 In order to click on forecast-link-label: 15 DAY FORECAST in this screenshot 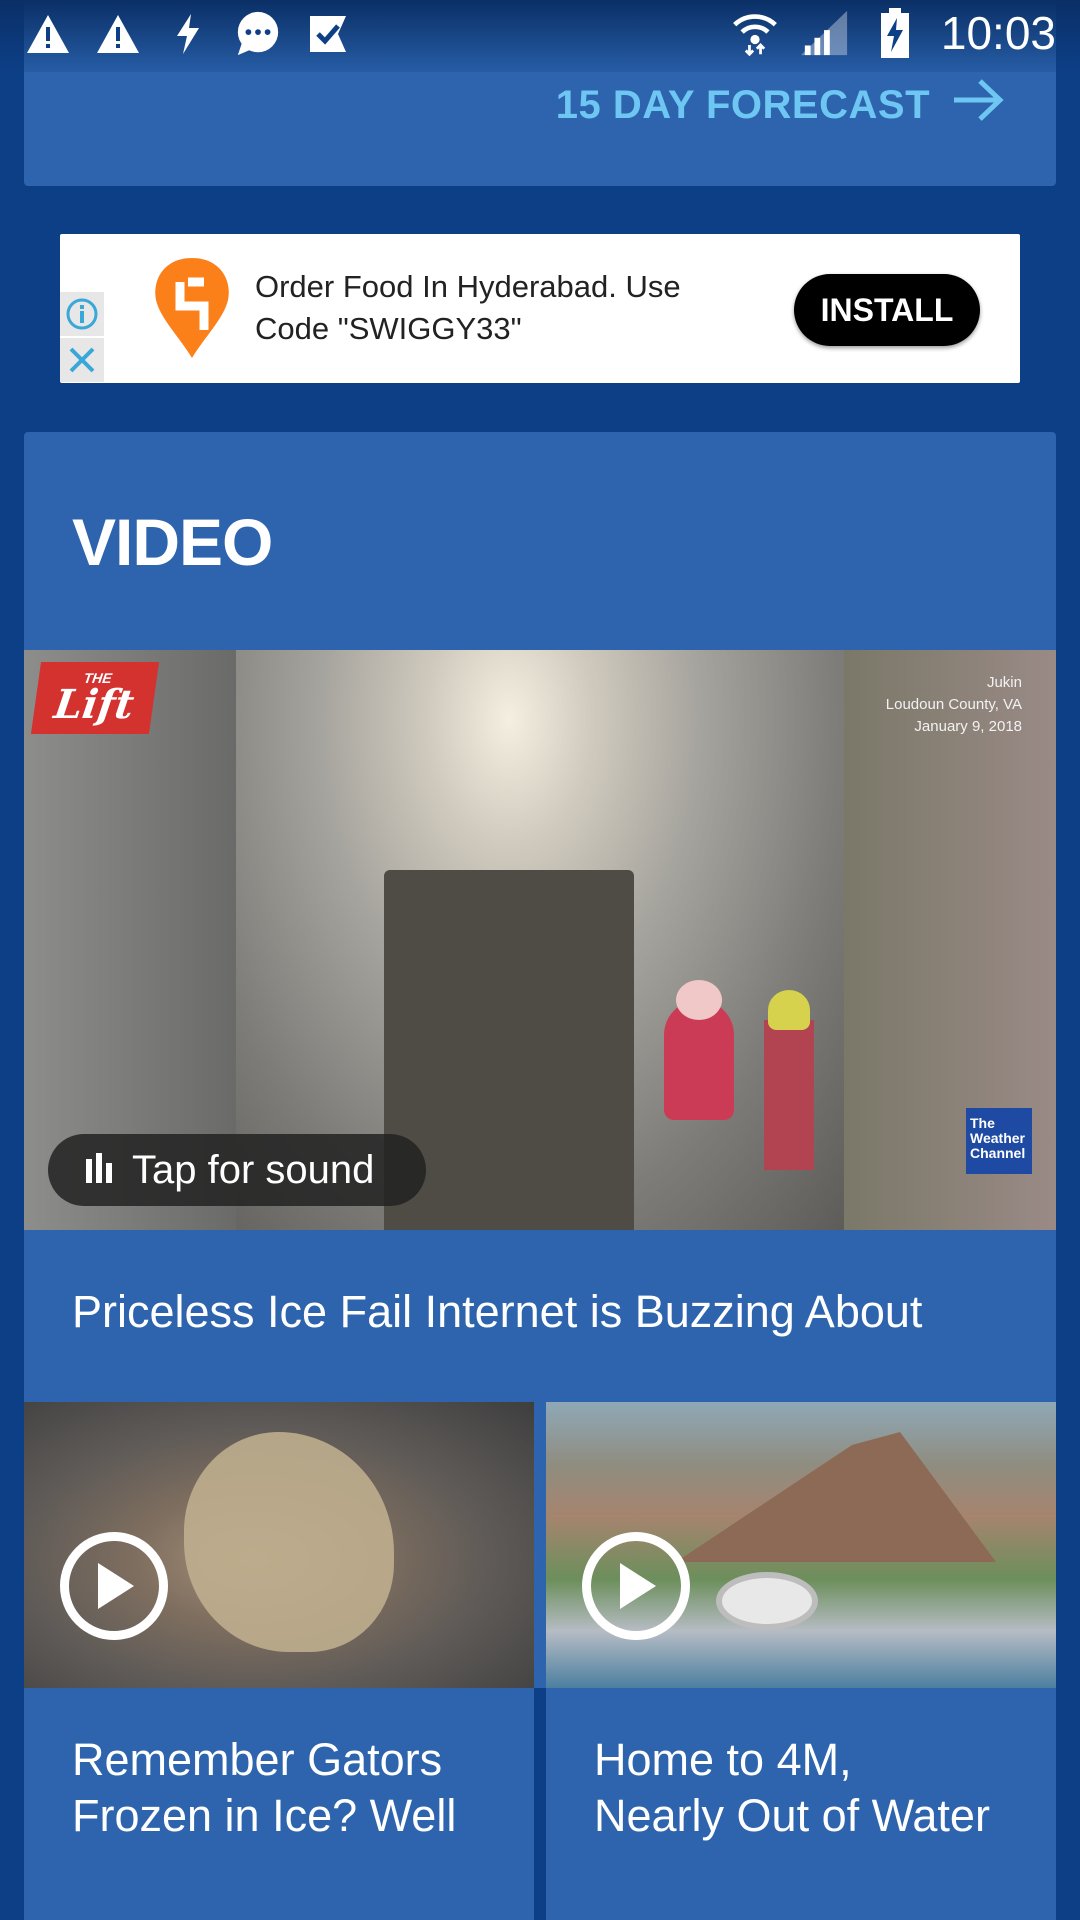, I will do `click(742, 104)`.